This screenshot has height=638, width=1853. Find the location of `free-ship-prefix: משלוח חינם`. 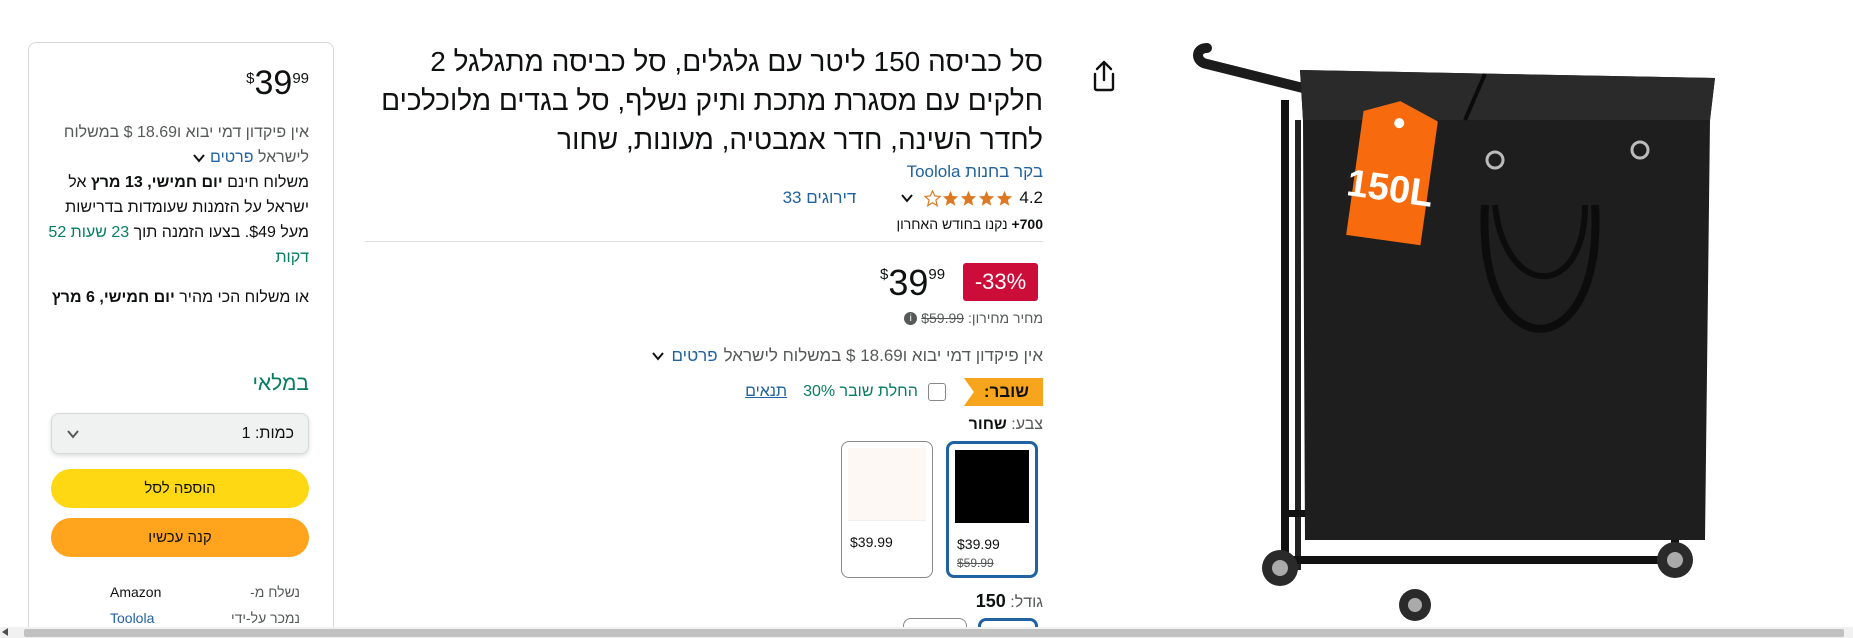

free-ship-prefix: משלוח חינם is located at coordinates (268, 182).